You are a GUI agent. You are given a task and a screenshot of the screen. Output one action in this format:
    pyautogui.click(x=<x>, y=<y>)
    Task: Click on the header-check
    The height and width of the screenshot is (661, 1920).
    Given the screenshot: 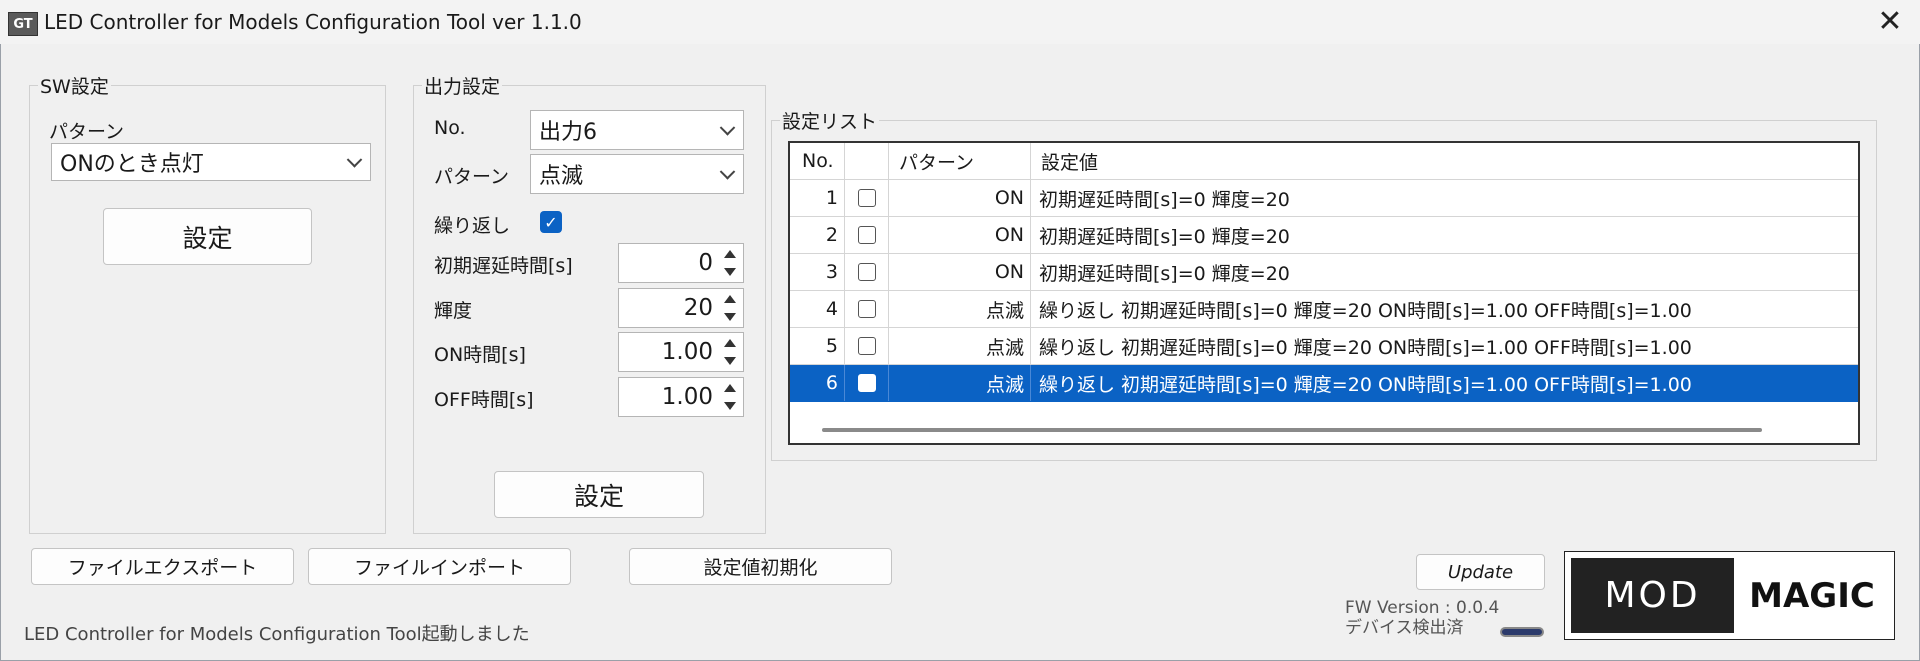 What is the action you would take?
    pyautogui.click(x=867, y=161)
    